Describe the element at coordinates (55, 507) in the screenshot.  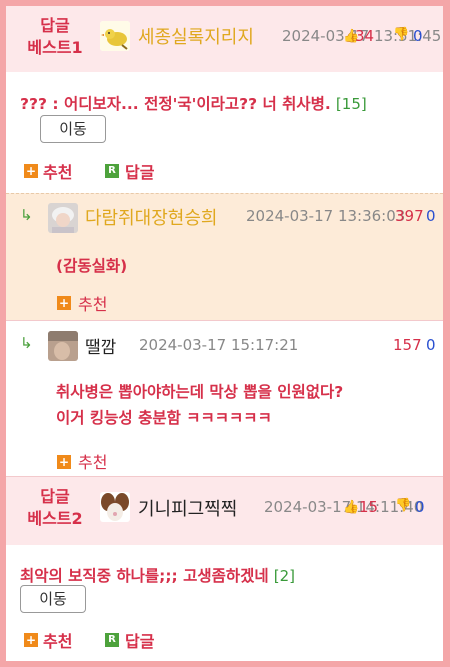
I see `best-badge-2: 답글 베스트2` at that location.